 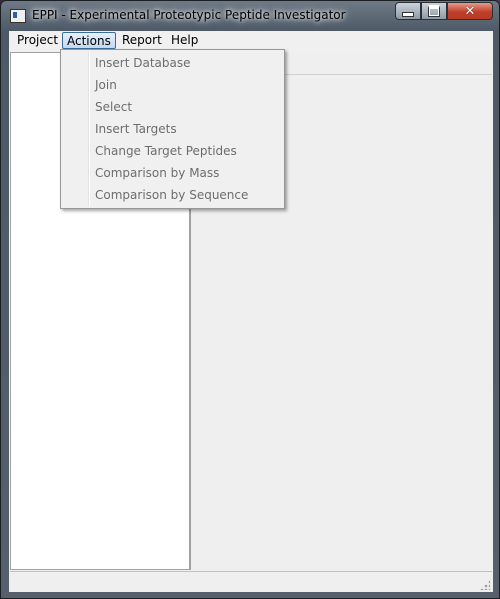 What do you see at coordinates (113, 107) in the screenshot?
I see `menu-item-select: Select` at bounding box center [113, 107].